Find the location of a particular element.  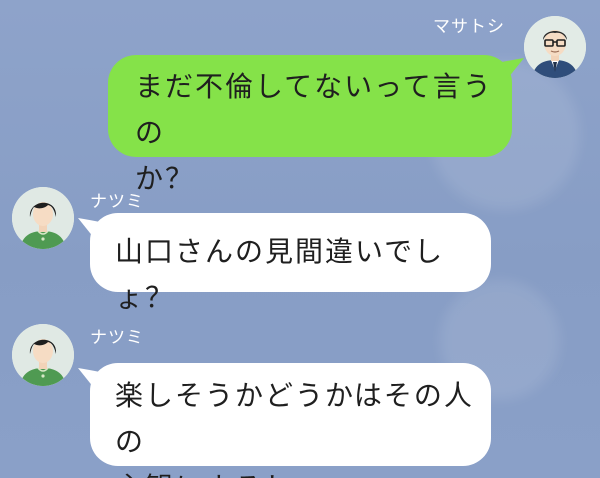

man-with-glasses-avatar-icon is located at coordinates (555, 47).